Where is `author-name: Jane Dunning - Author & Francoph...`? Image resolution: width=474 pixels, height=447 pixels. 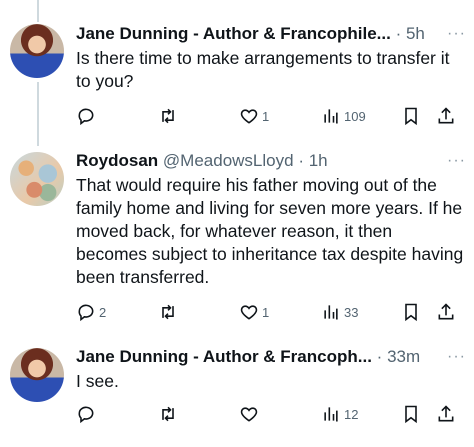 author-name: Jane Dunning - Author & Francoph... is located at coordinates (224, 356).